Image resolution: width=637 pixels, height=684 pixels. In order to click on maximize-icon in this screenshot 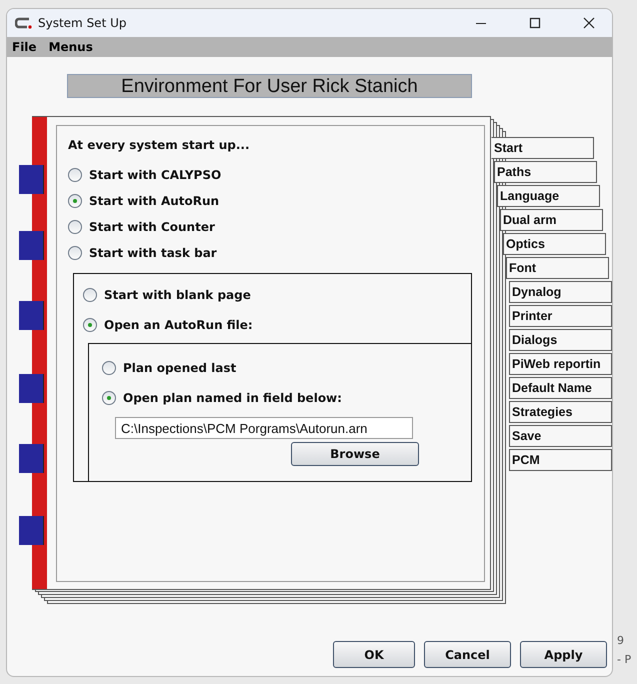, I will do `click(535, 23)`.